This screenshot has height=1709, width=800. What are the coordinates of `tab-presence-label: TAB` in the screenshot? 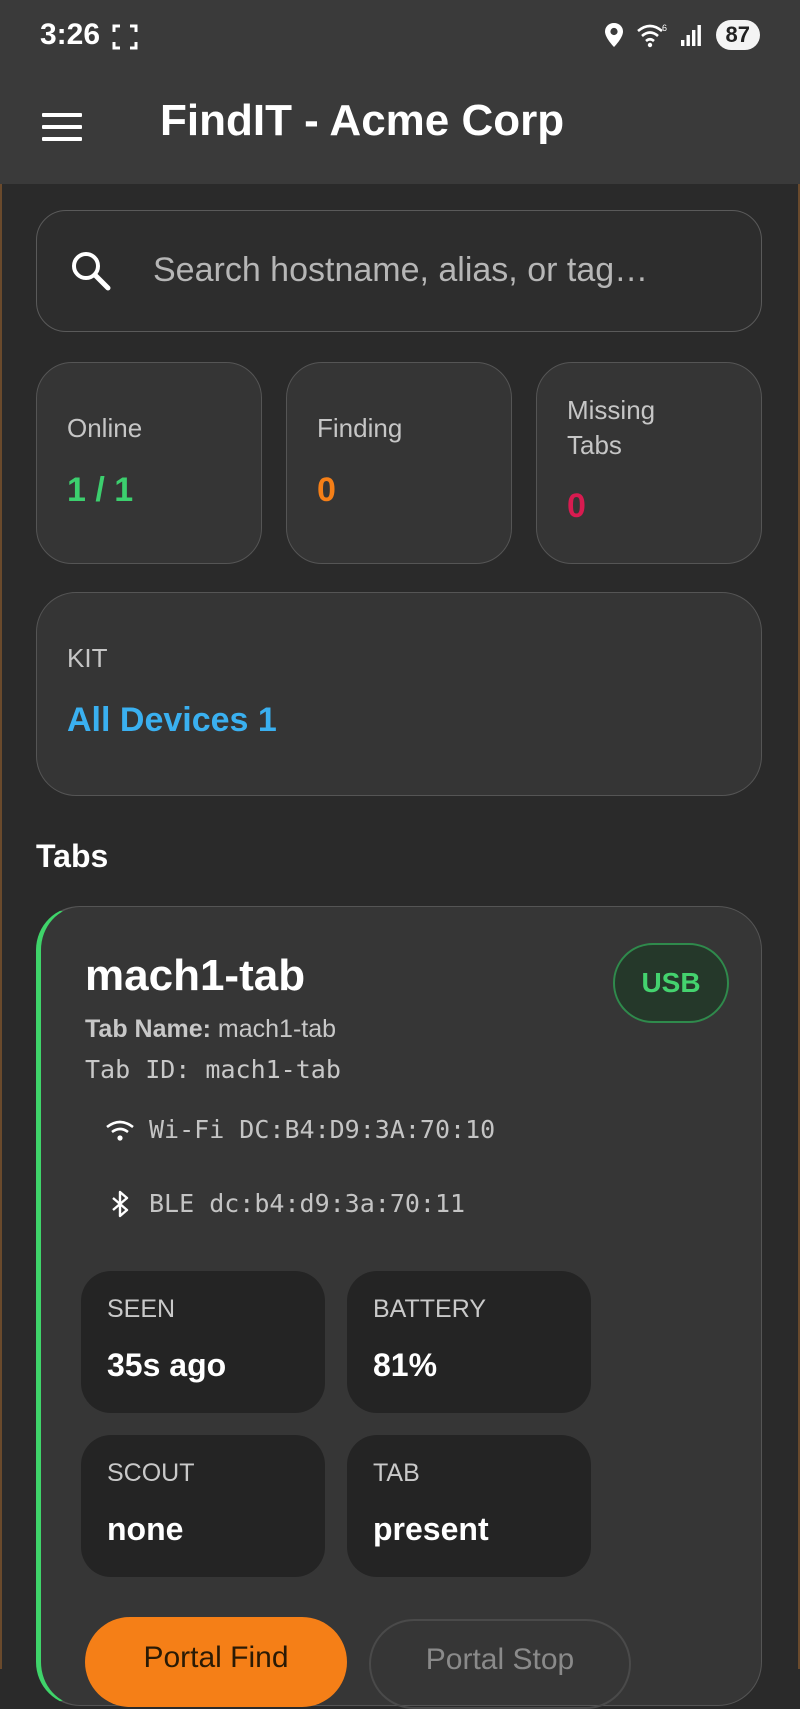 It's located at (396, 1473).